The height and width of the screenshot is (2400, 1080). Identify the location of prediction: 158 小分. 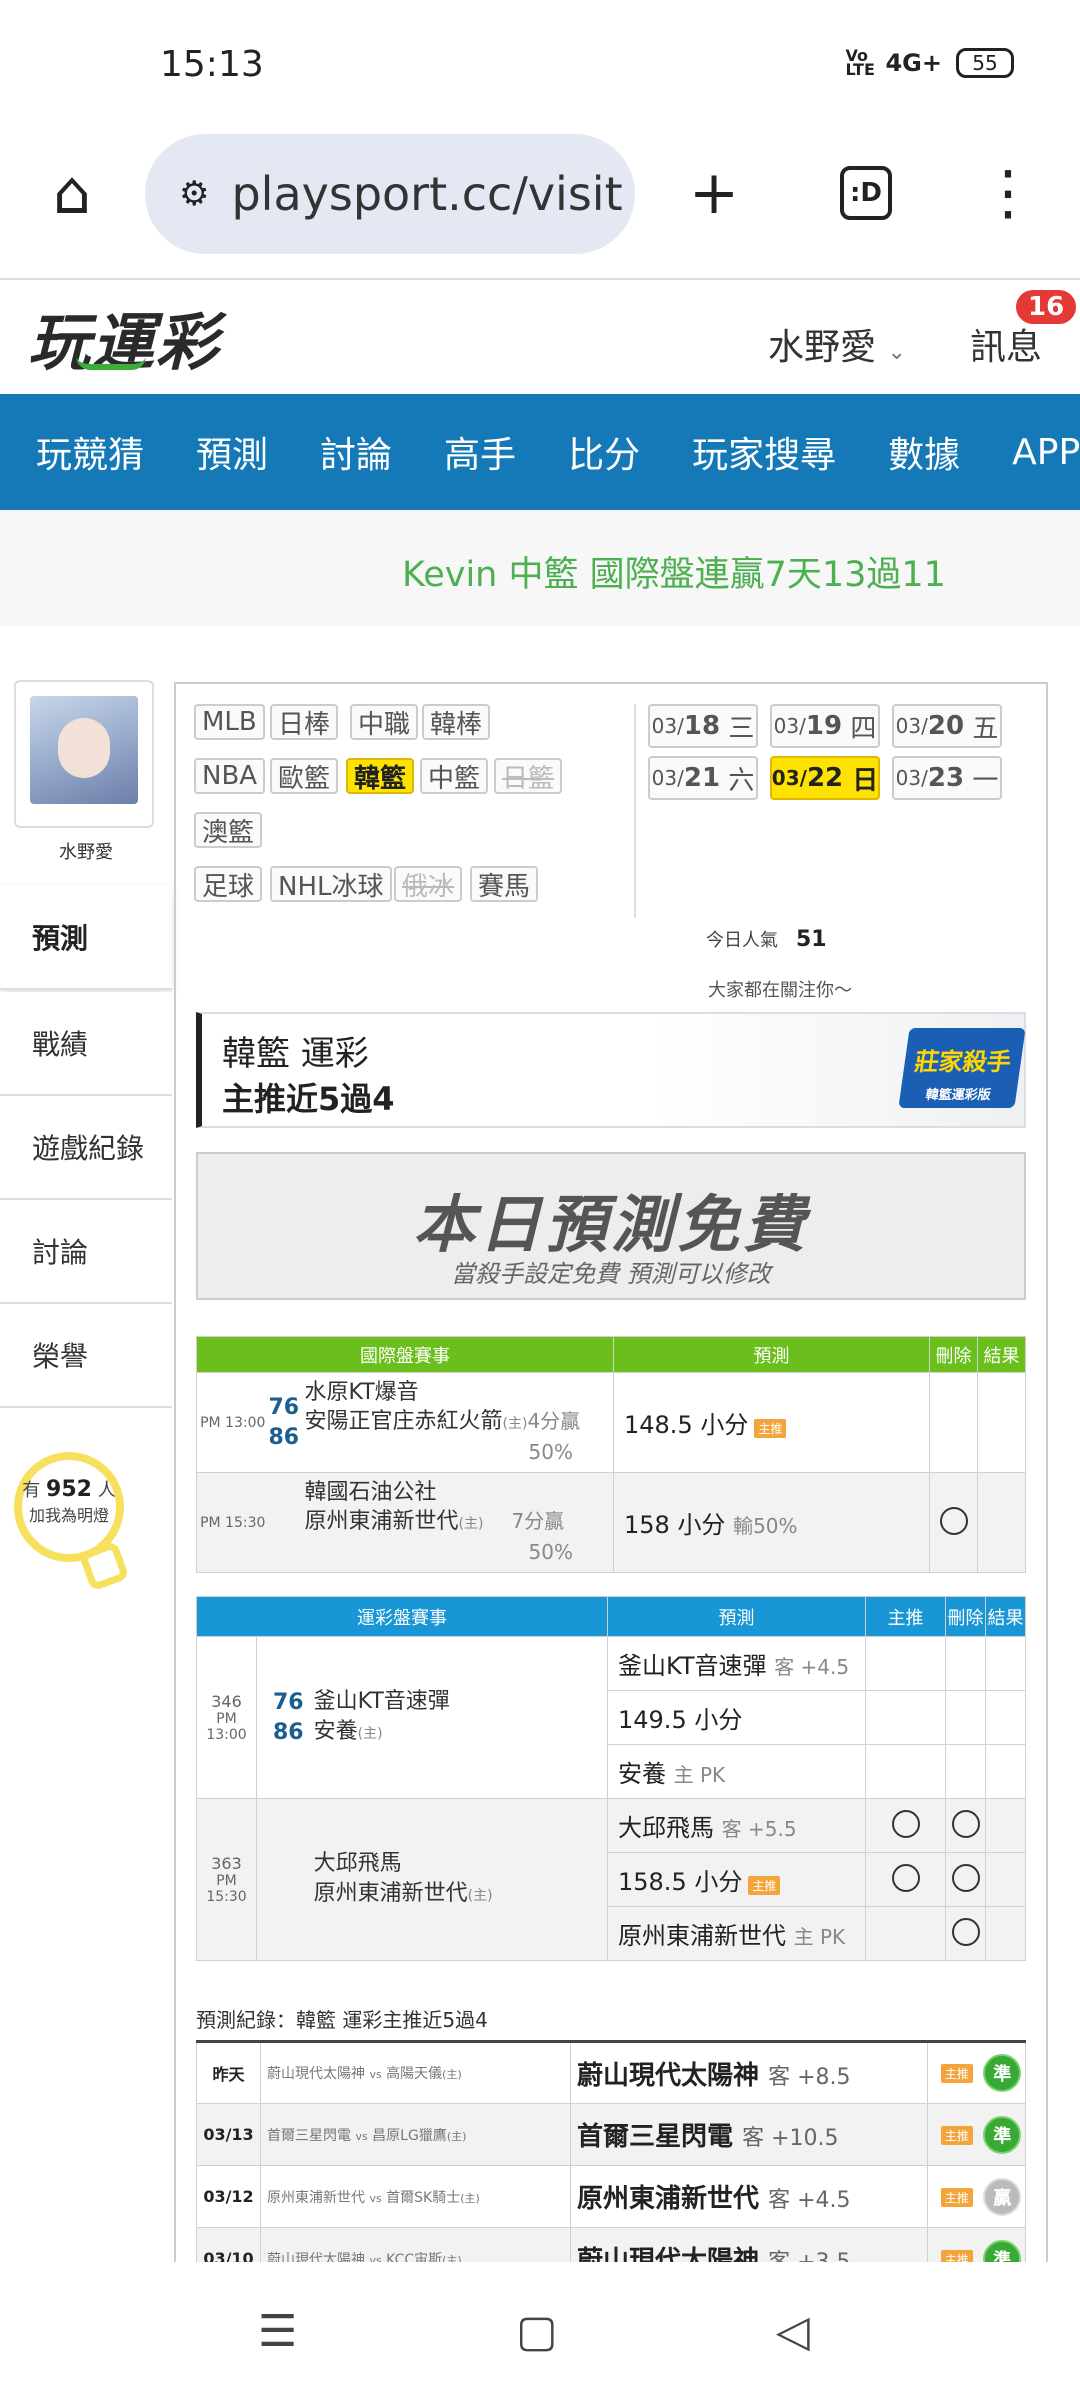
(675, 1525).